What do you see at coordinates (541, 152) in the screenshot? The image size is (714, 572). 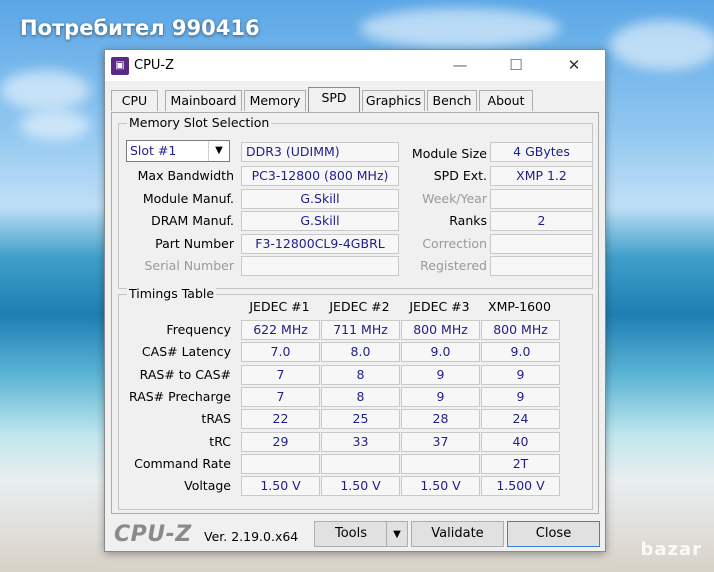 I see `module-size-field: 4 GBytes` at bounding box center [541, 152].